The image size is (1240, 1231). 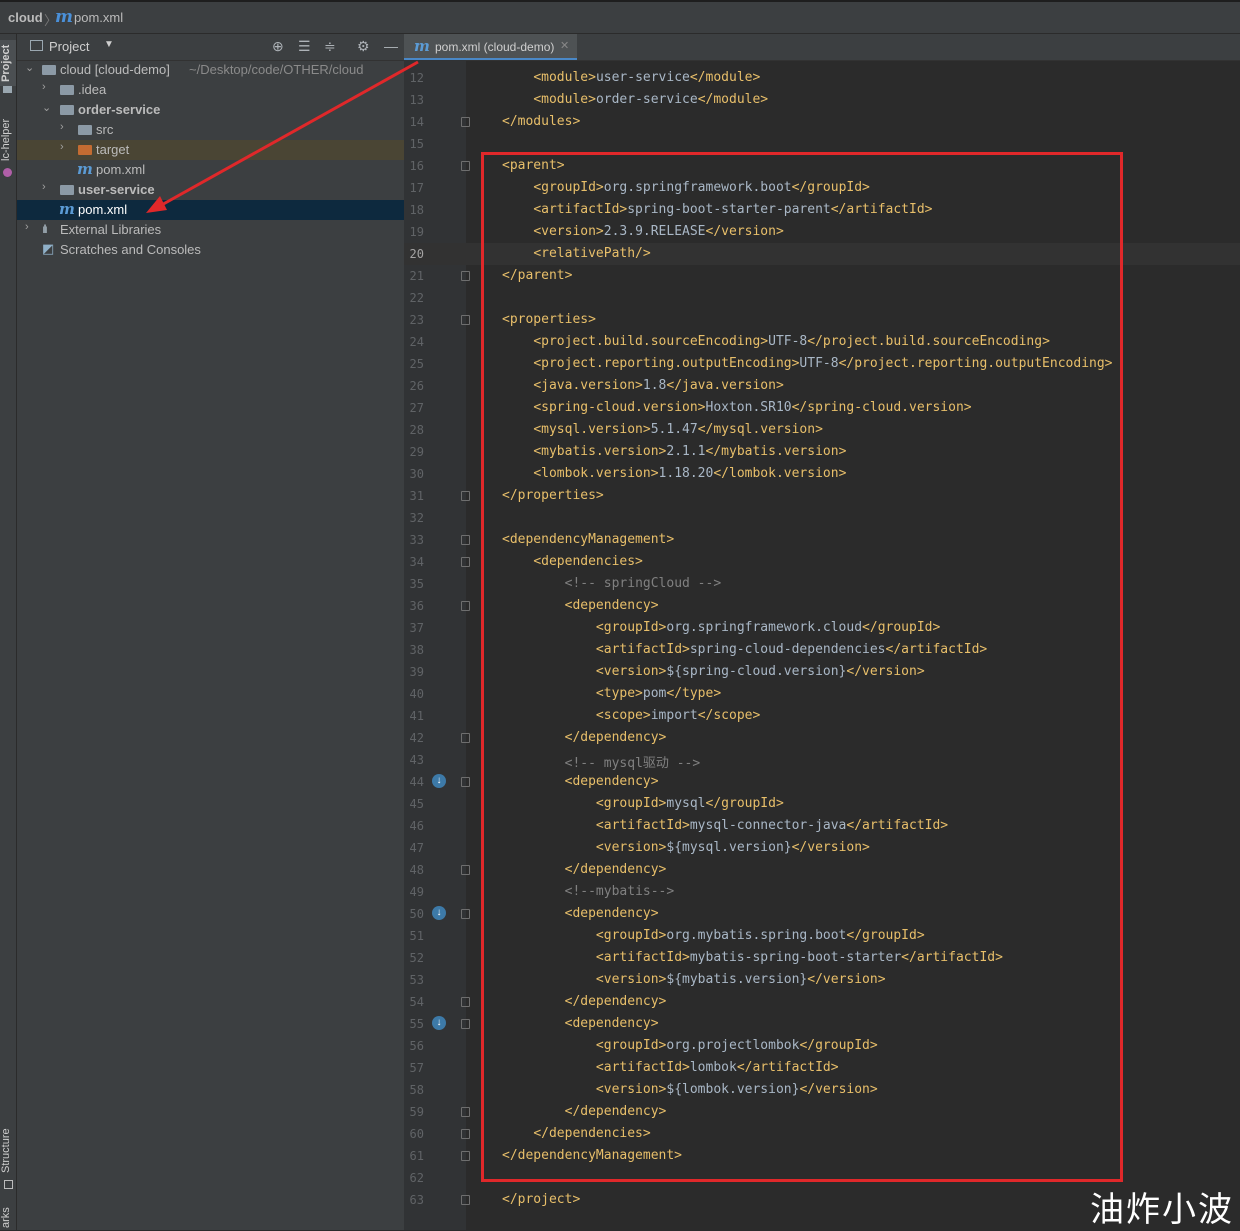 What do you see at coordinates (210, 130) in the screenshot?
I see `tree-item-src: › src` at bounding box center [210, 130].